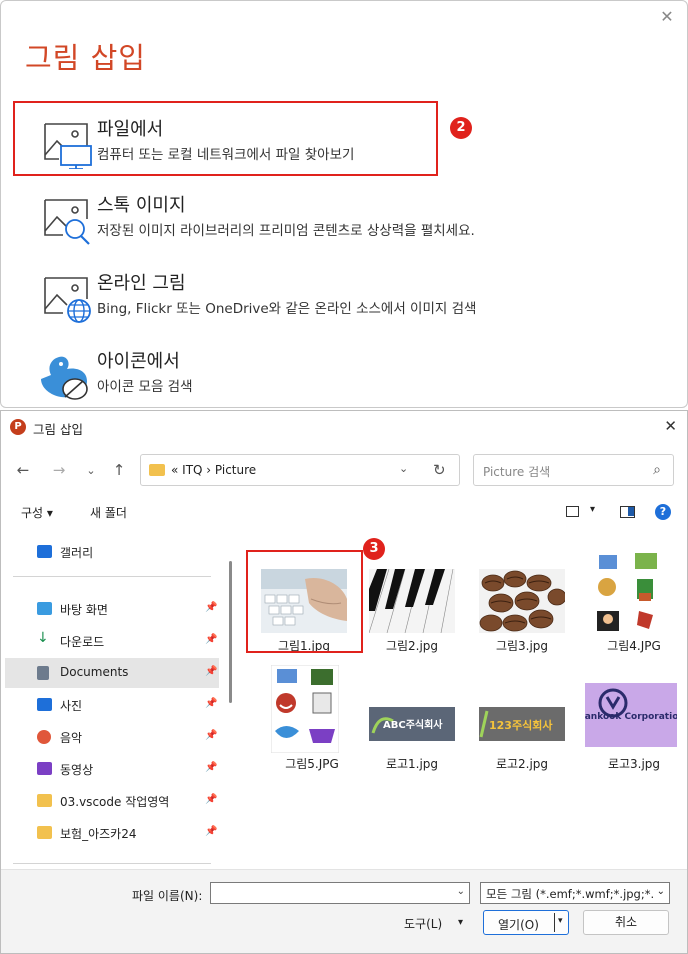  What do you see at coordinates (518, 925) in the screenshot?
I see `open-label: 열기(O)` at bounding box center [518, 925].